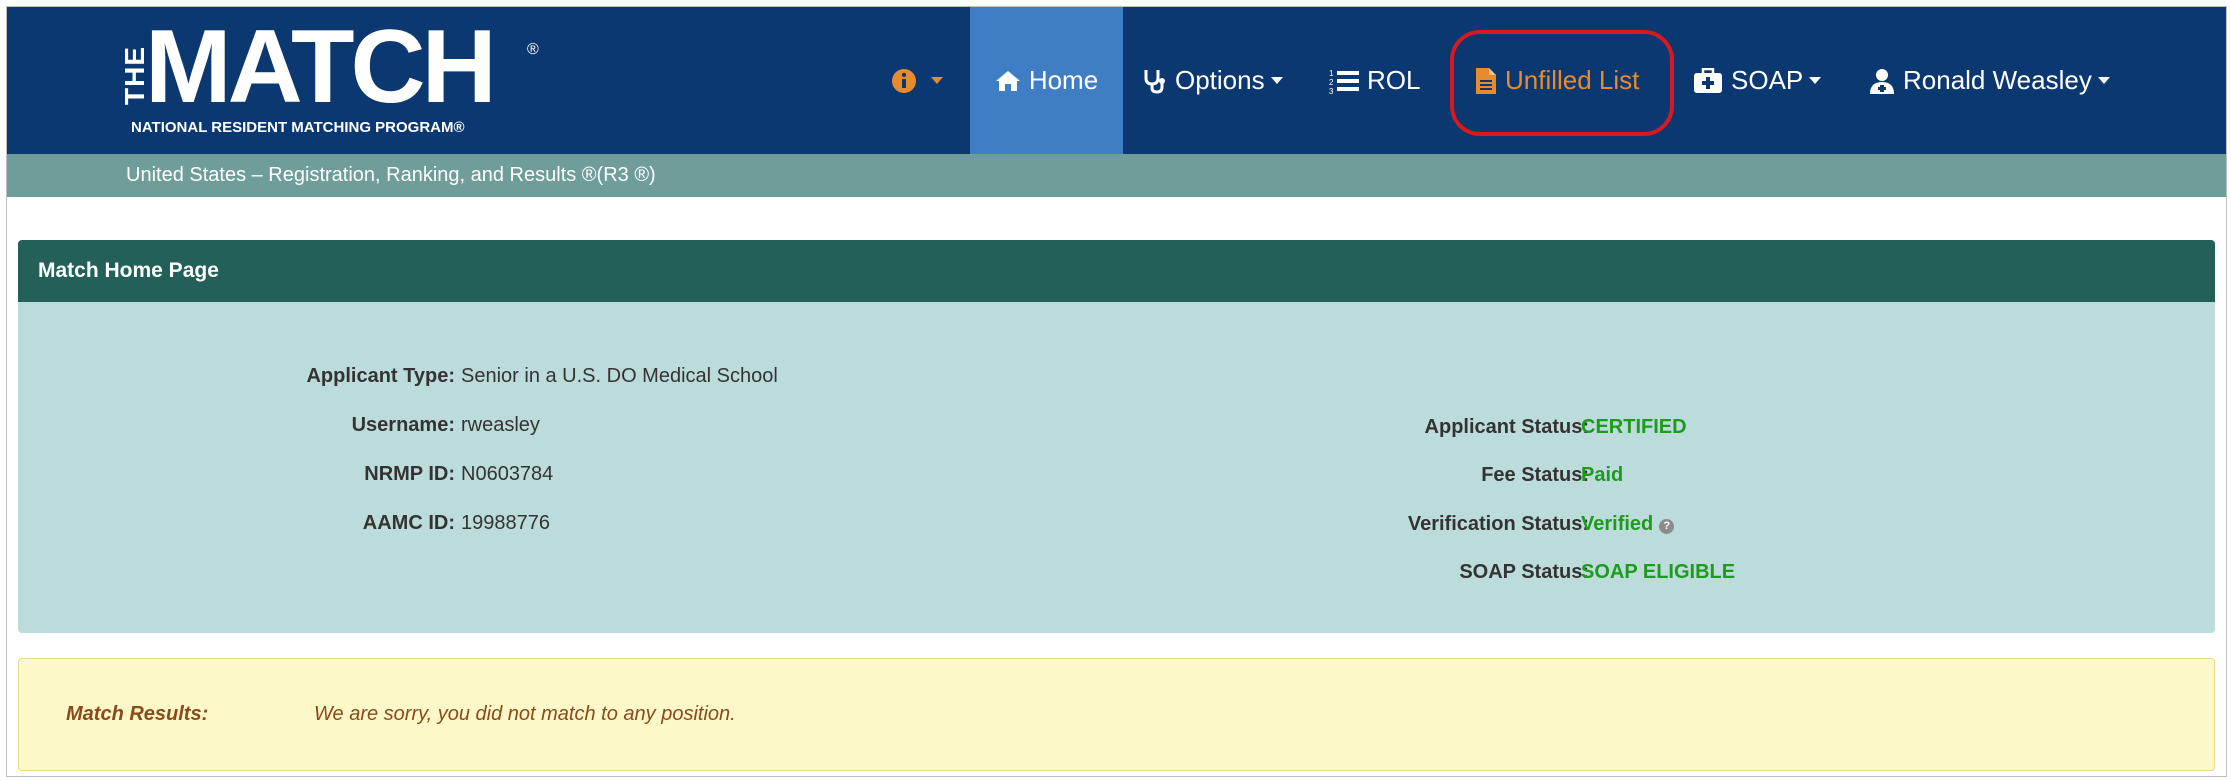 The height and width of the screenshot is (781, 2231). Describe the element at coordinates (1506, 427) in the screenshot. I see `applicant-status-label: Applicant Status:` at that location.